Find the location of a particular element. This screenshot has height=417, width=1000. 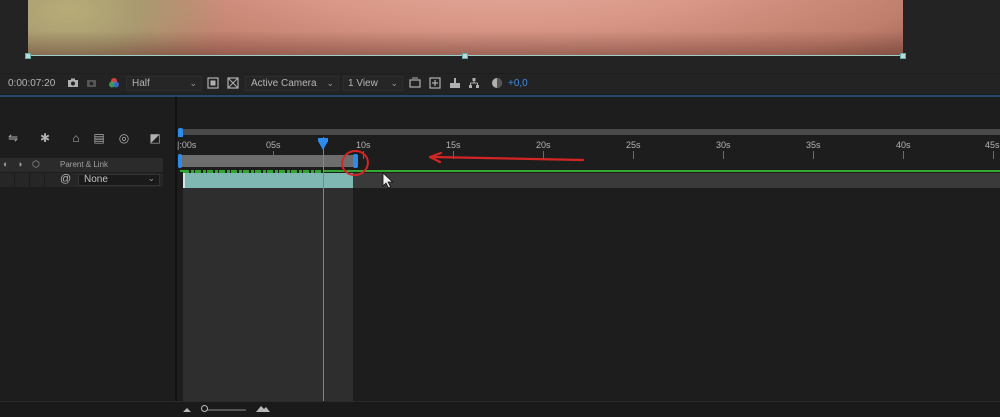

comp-flowchart-icon: ⇋ is located at coordinates (13, 138).